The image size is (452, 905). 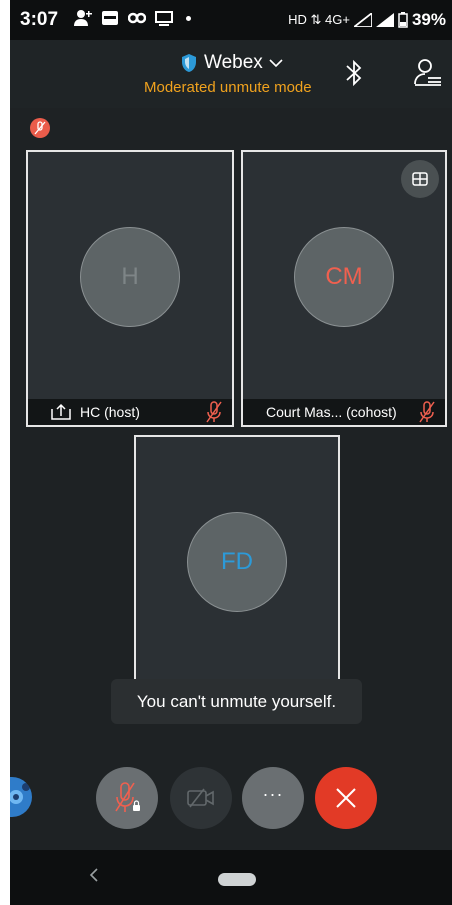 I want to click on app-title: Webex, so click(x=233, y=62).